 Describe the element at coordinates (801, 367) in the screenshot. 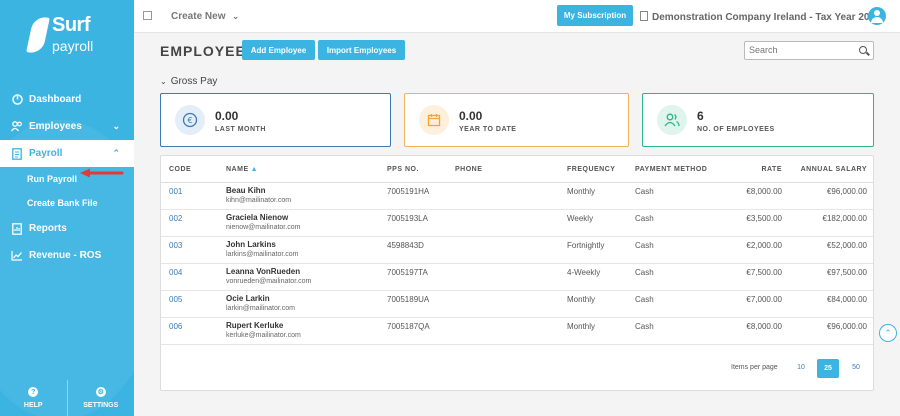

I see `page-size-10: 10` at that location.